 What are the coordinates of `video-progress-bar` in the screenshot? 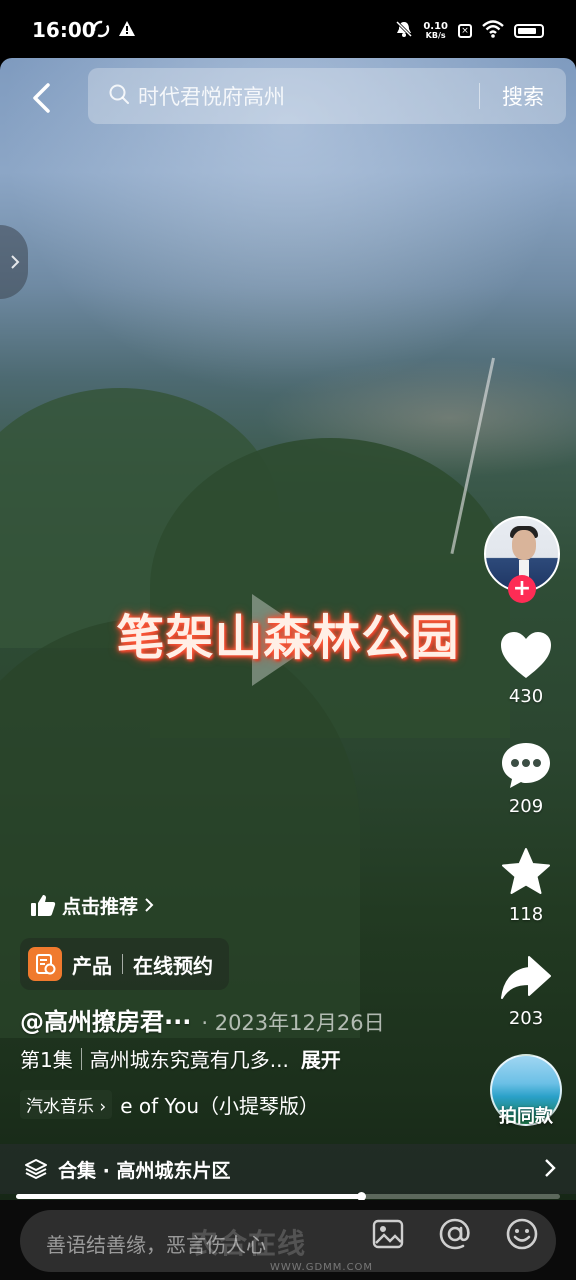 It's located at (288, 1196).